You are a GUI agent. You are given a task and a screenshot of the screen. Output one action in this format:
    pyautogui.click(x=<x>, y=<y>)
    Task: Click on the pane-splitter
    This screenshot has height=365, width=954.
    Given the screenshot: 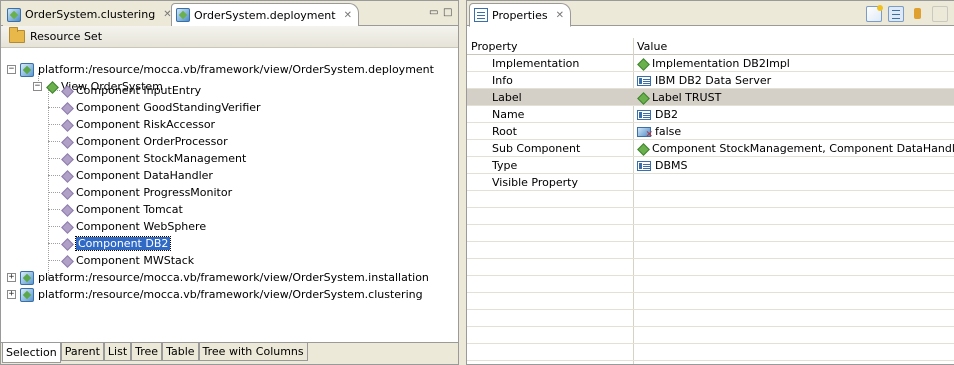 What is the action you would take?
    pyautogui.click(x=462, y=182)
    